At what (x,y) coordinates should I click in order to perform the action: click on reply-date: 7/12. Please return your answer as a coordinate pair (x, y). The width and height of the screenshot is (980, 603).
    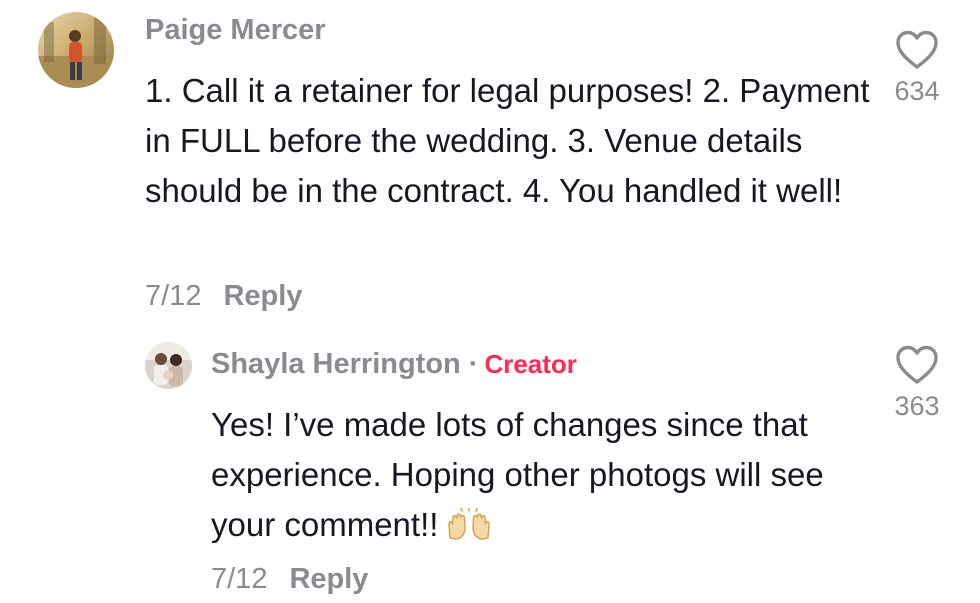
    Looking at the image, I should click on (239, 579).